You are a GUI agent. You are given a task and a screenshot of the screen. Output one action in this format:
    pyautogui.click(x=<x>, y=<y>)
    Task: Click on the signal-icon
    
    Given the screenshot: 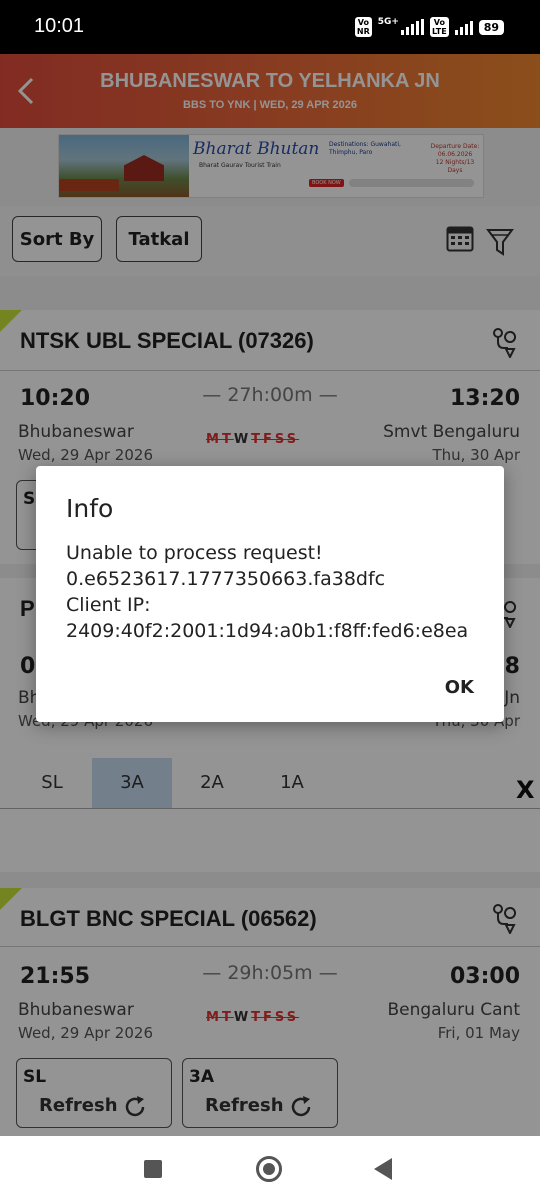 What is the action you would take?
    pyautogui.click(x=412, y=27)
    